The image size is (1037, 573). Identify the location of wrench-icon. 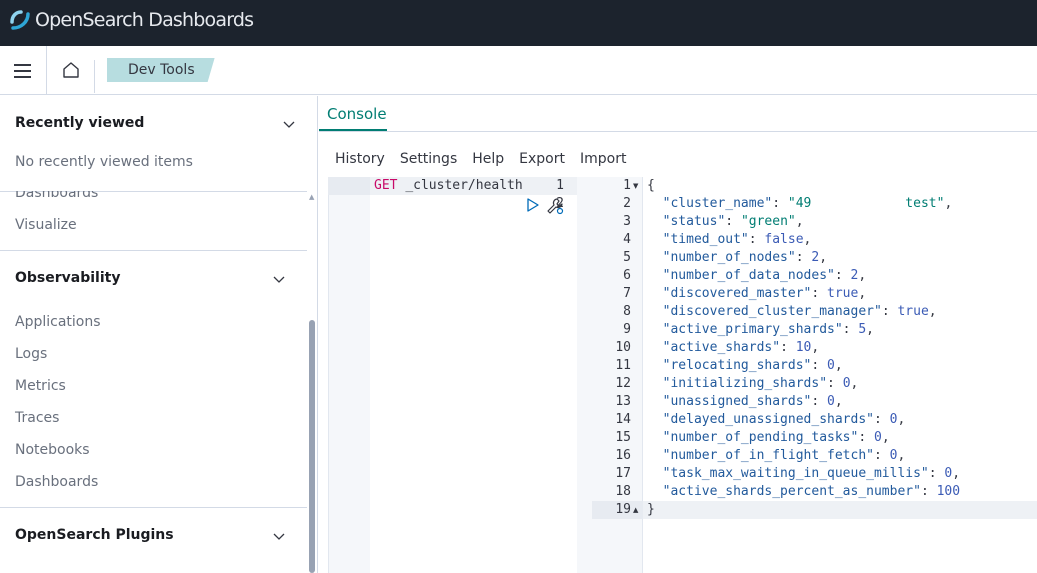
(555, 206).